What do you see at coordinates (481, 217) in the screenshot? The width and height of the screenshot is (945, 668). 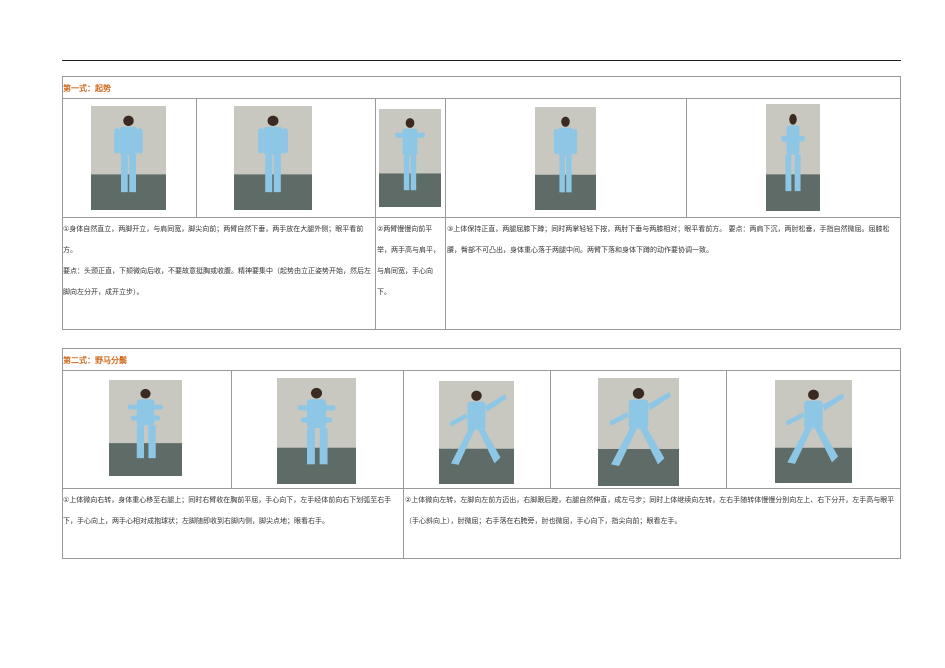 I see `section-1-photo-divider` at bounding box center [481, 217].